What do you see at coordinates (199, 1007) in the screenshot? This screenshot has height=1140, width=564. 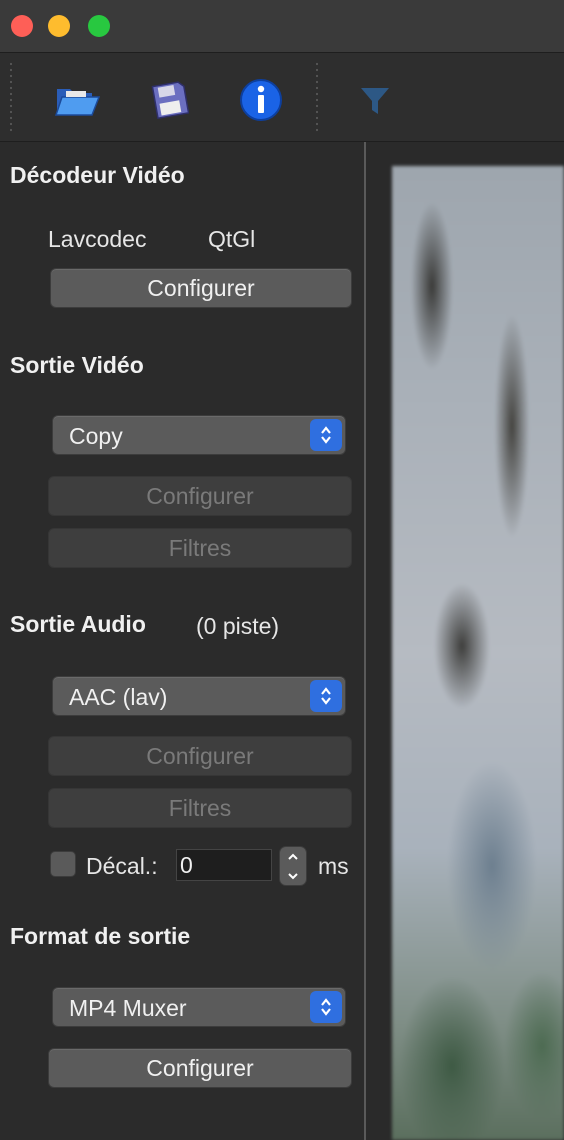 I see `output-format-select: MP4 Muxer` at bounding box center [199, 1007].